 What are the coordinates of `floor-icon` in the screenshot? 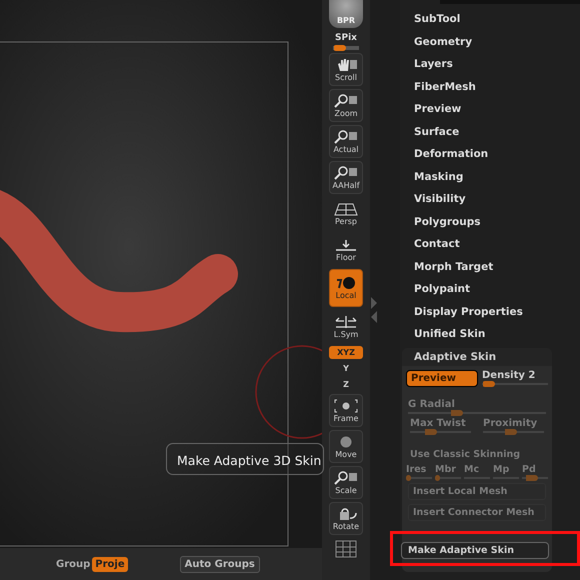 It's located at (346, 245).